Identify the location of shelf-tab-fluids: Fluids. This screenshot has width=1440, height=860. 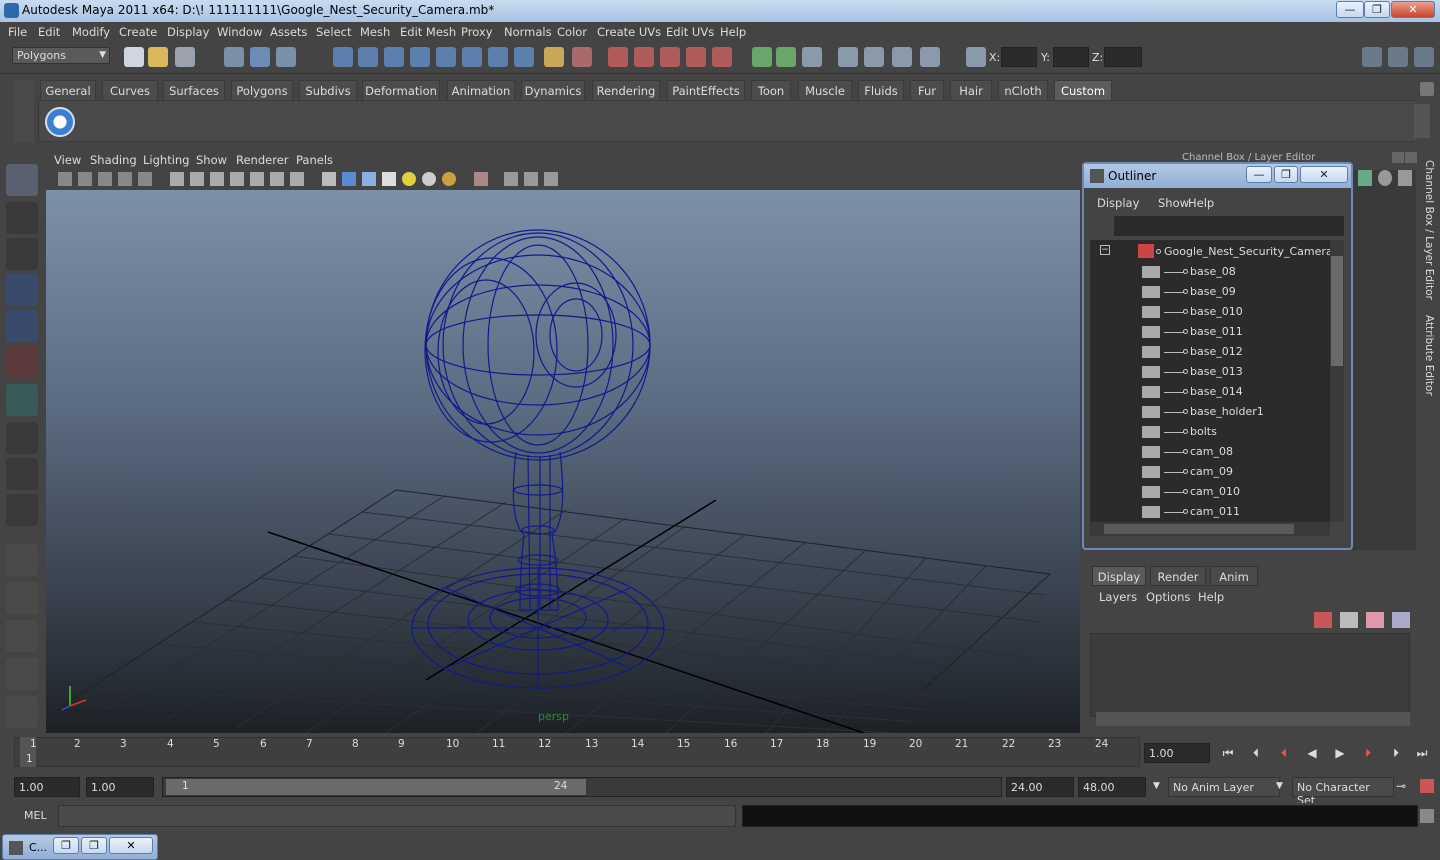
(881, 90).